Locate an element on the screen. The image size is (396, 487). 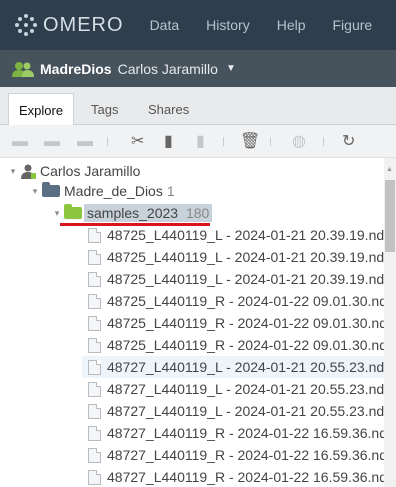
tab-shares: Shares is located at coordinates (168, 109).